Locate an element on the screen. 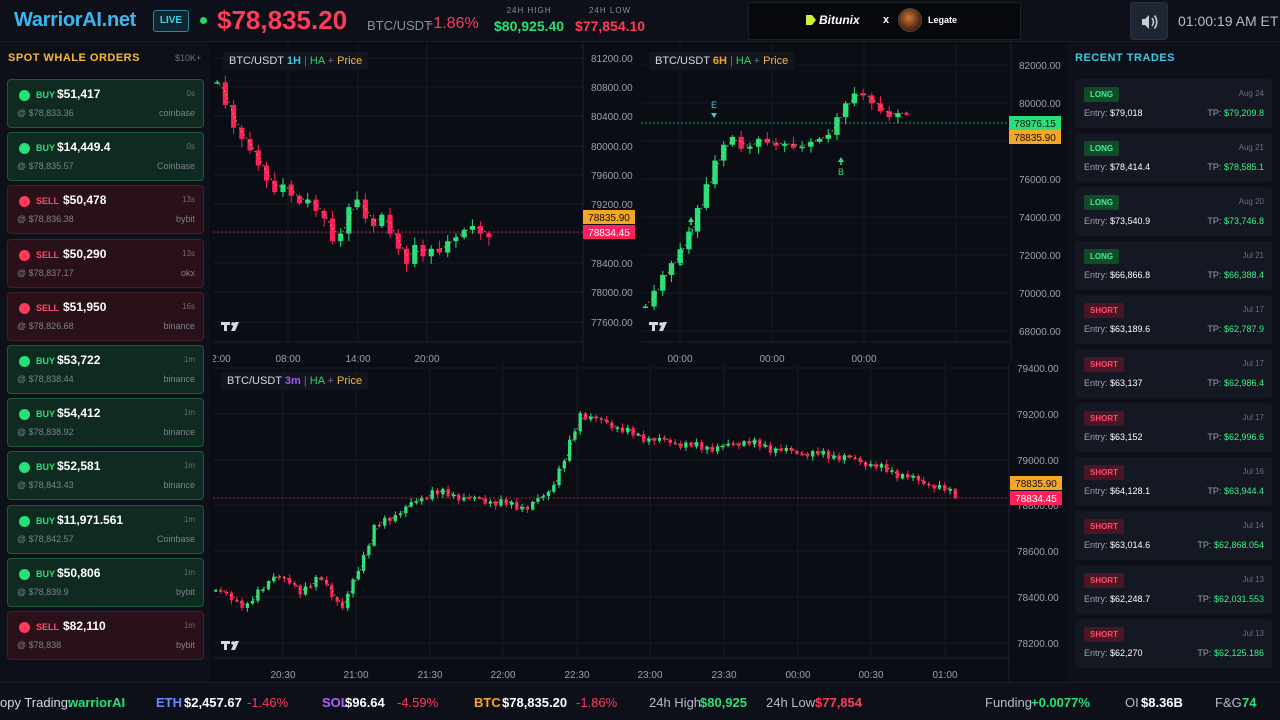 Image resolution: width=1280 pixels, height=720 pixels. chart-timeframe: 3m is located at coordinates (293, 381).